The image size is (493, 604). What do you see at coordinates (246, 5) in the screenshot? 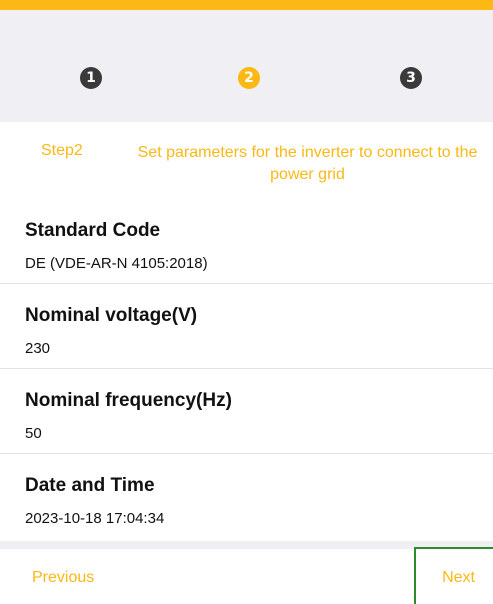
I see `top-accent-bar` at bounding box center [246, 5].